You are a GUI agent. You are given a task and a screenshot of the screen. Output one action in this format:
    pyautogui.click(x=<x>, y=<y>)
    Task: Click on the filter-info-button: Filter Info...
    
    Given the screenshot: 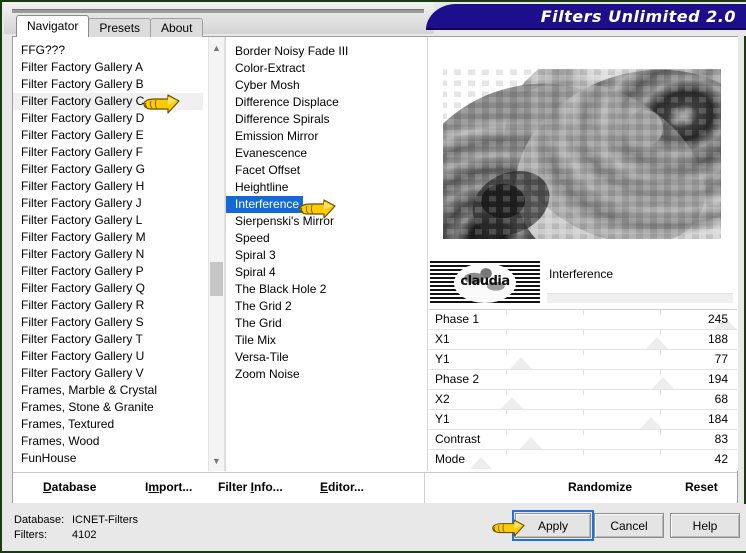 What is the action you would take?
    pyautogui.click(x=250, y=487)
    